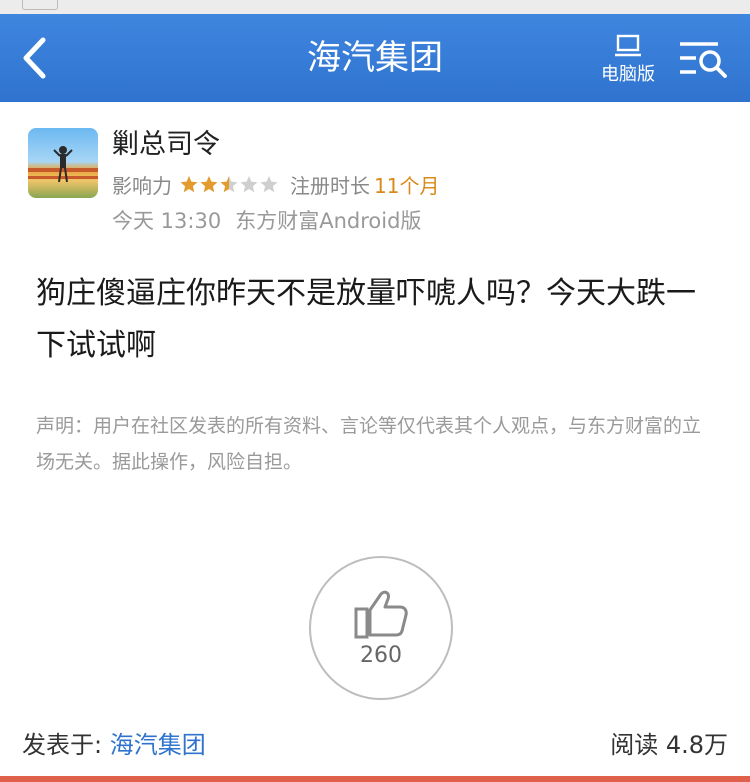 The height and width of the screenshot is (782, 750). Describe the element at coordinates (166, 145) in the screenshot. I see `author-name: 剿总司令` at that location.